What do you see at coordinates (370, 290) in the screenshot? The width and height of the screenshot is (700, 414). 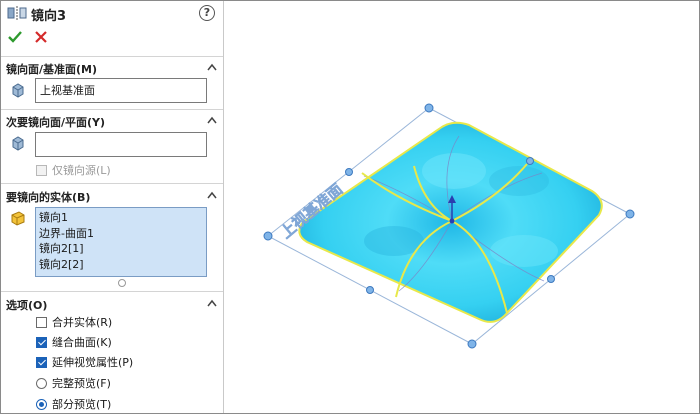 I see `handle-mid-bottom-left` at bounding box center [370, 290].